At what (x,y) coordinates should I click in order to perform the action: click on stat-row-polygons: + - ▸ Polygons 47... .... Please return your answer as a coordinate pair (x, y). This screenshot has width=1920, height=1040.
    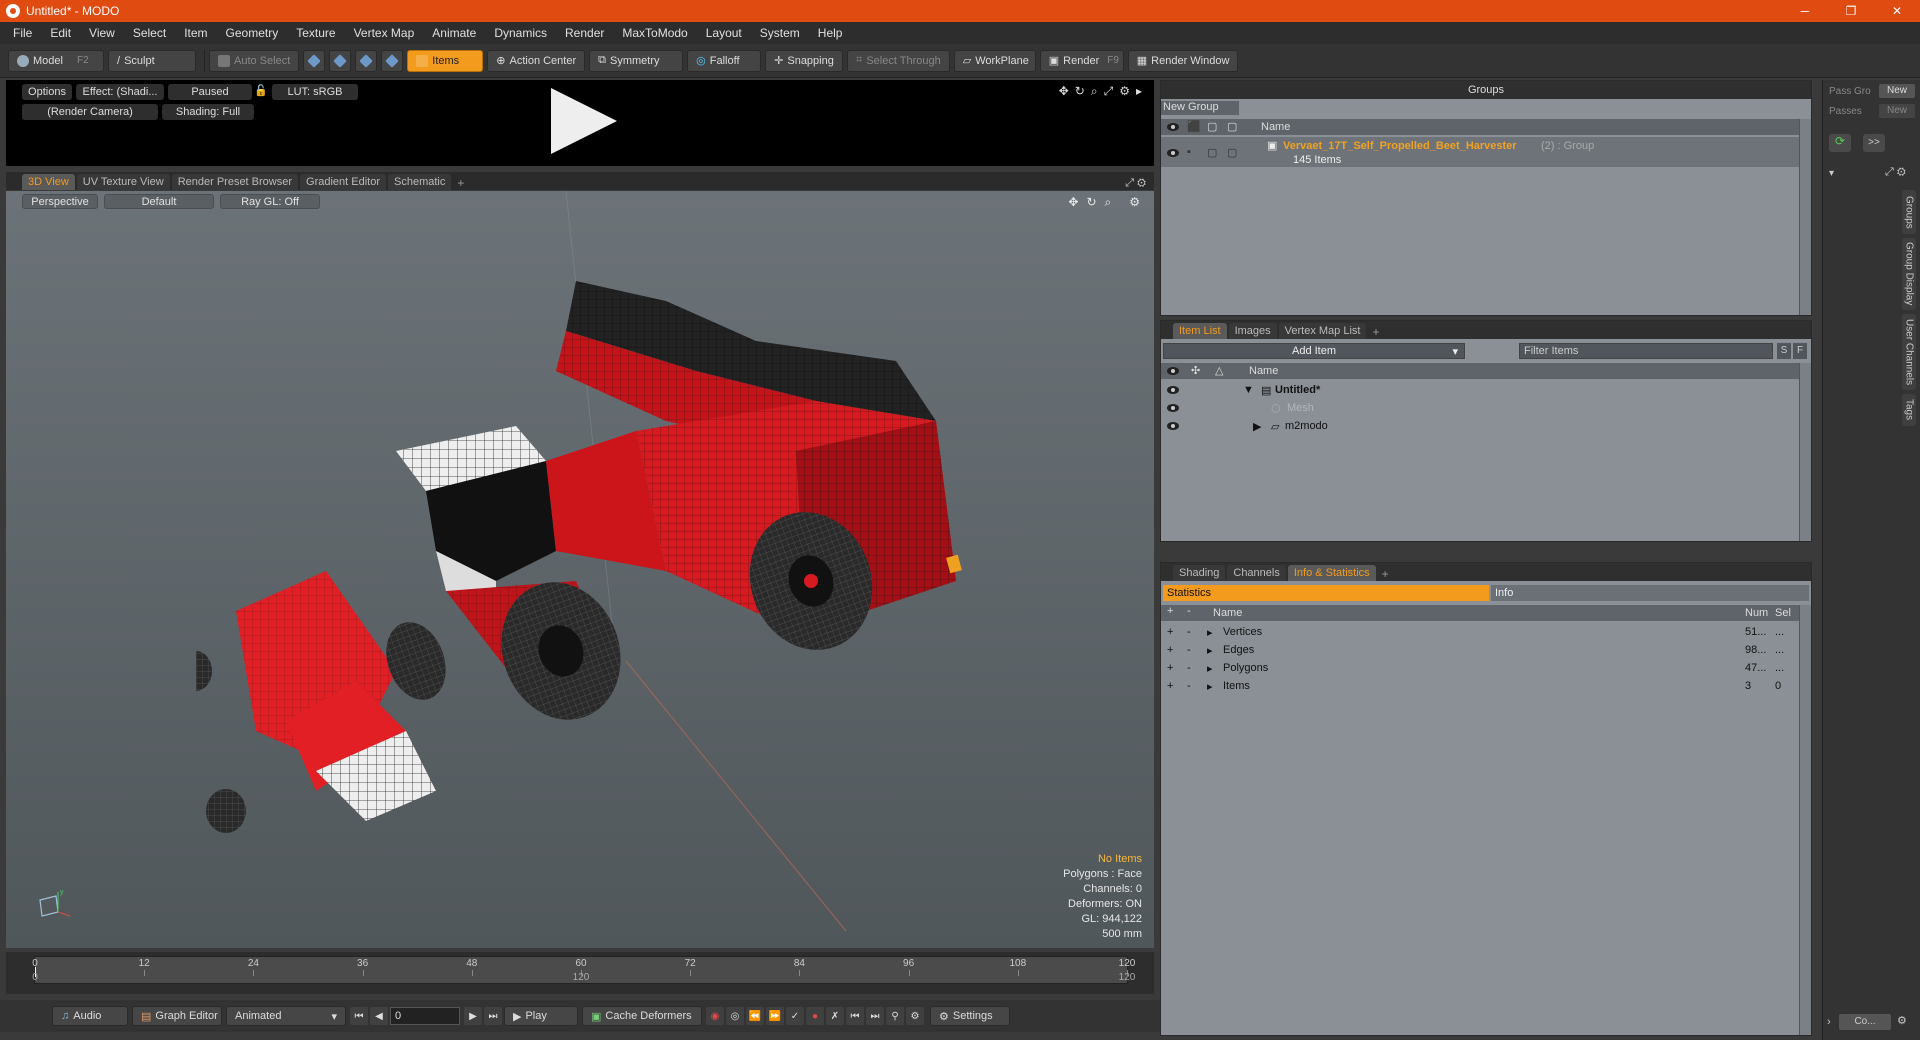
    Looking at the image, I should click on (1480, 668).